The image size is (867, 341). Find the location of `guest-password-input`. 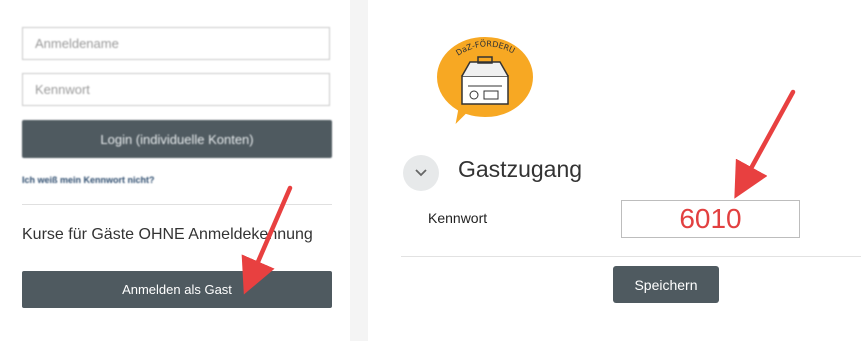

guest-password-input is located at coordinates (710, 219).